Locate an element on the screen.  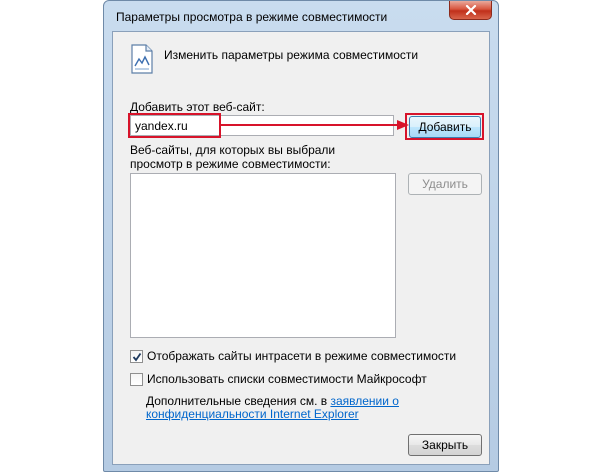
checkmark-icon is located at coordinates (137, 356).